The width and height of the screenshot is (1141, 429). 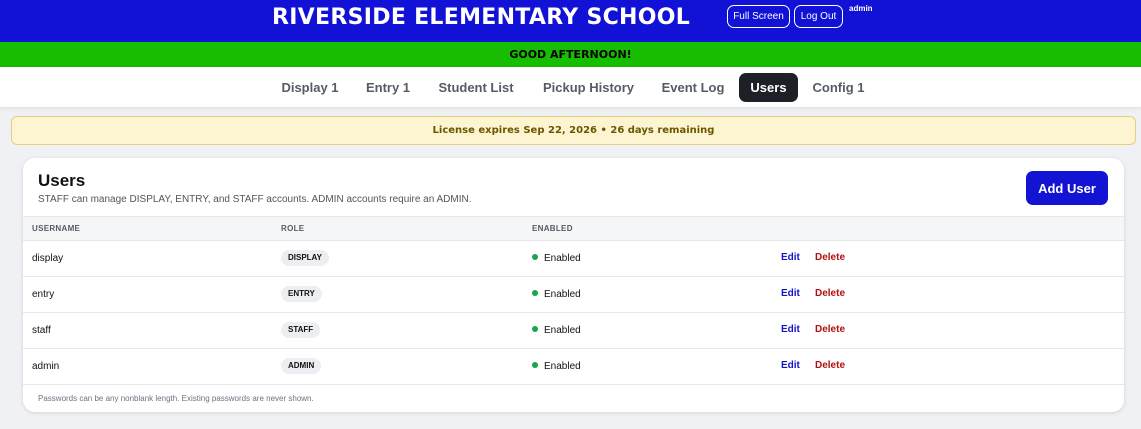 I want to click on tab-display-1: Display 1, so click(x=310, y=87).